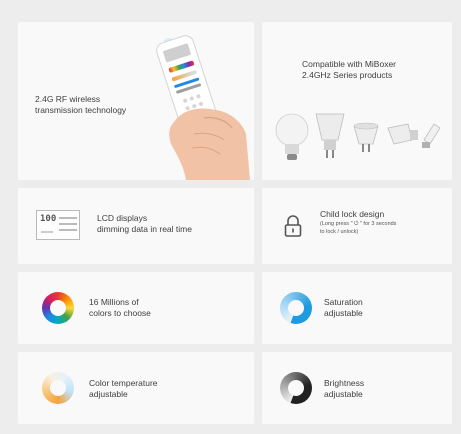 The image size is (461, 434). I want to click on child-lock-title: Child lock design, so click(352, 214).